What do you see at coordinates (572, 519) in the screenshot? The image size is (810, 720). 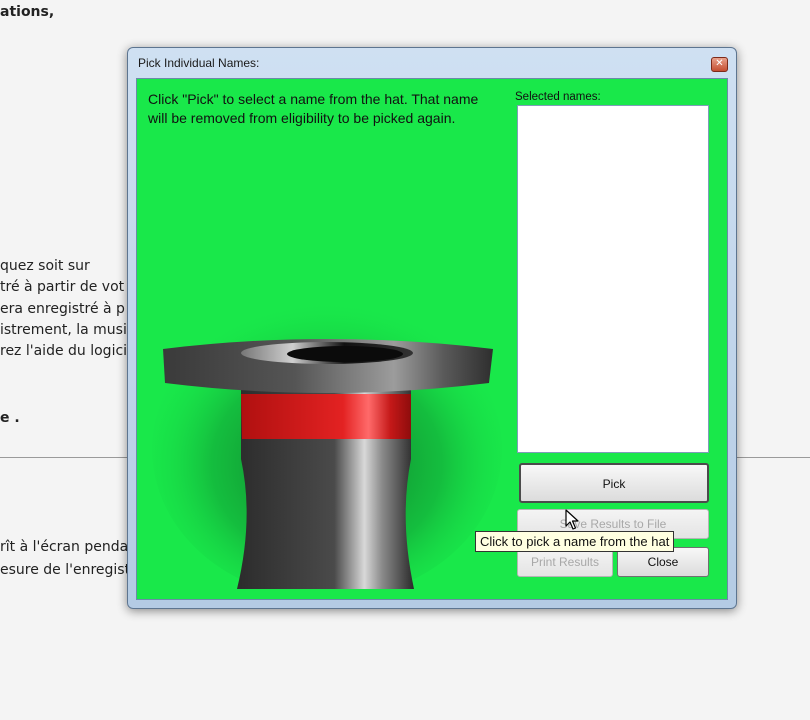 I see `mouse-pointer-icon` at bounding box center [572, 519].